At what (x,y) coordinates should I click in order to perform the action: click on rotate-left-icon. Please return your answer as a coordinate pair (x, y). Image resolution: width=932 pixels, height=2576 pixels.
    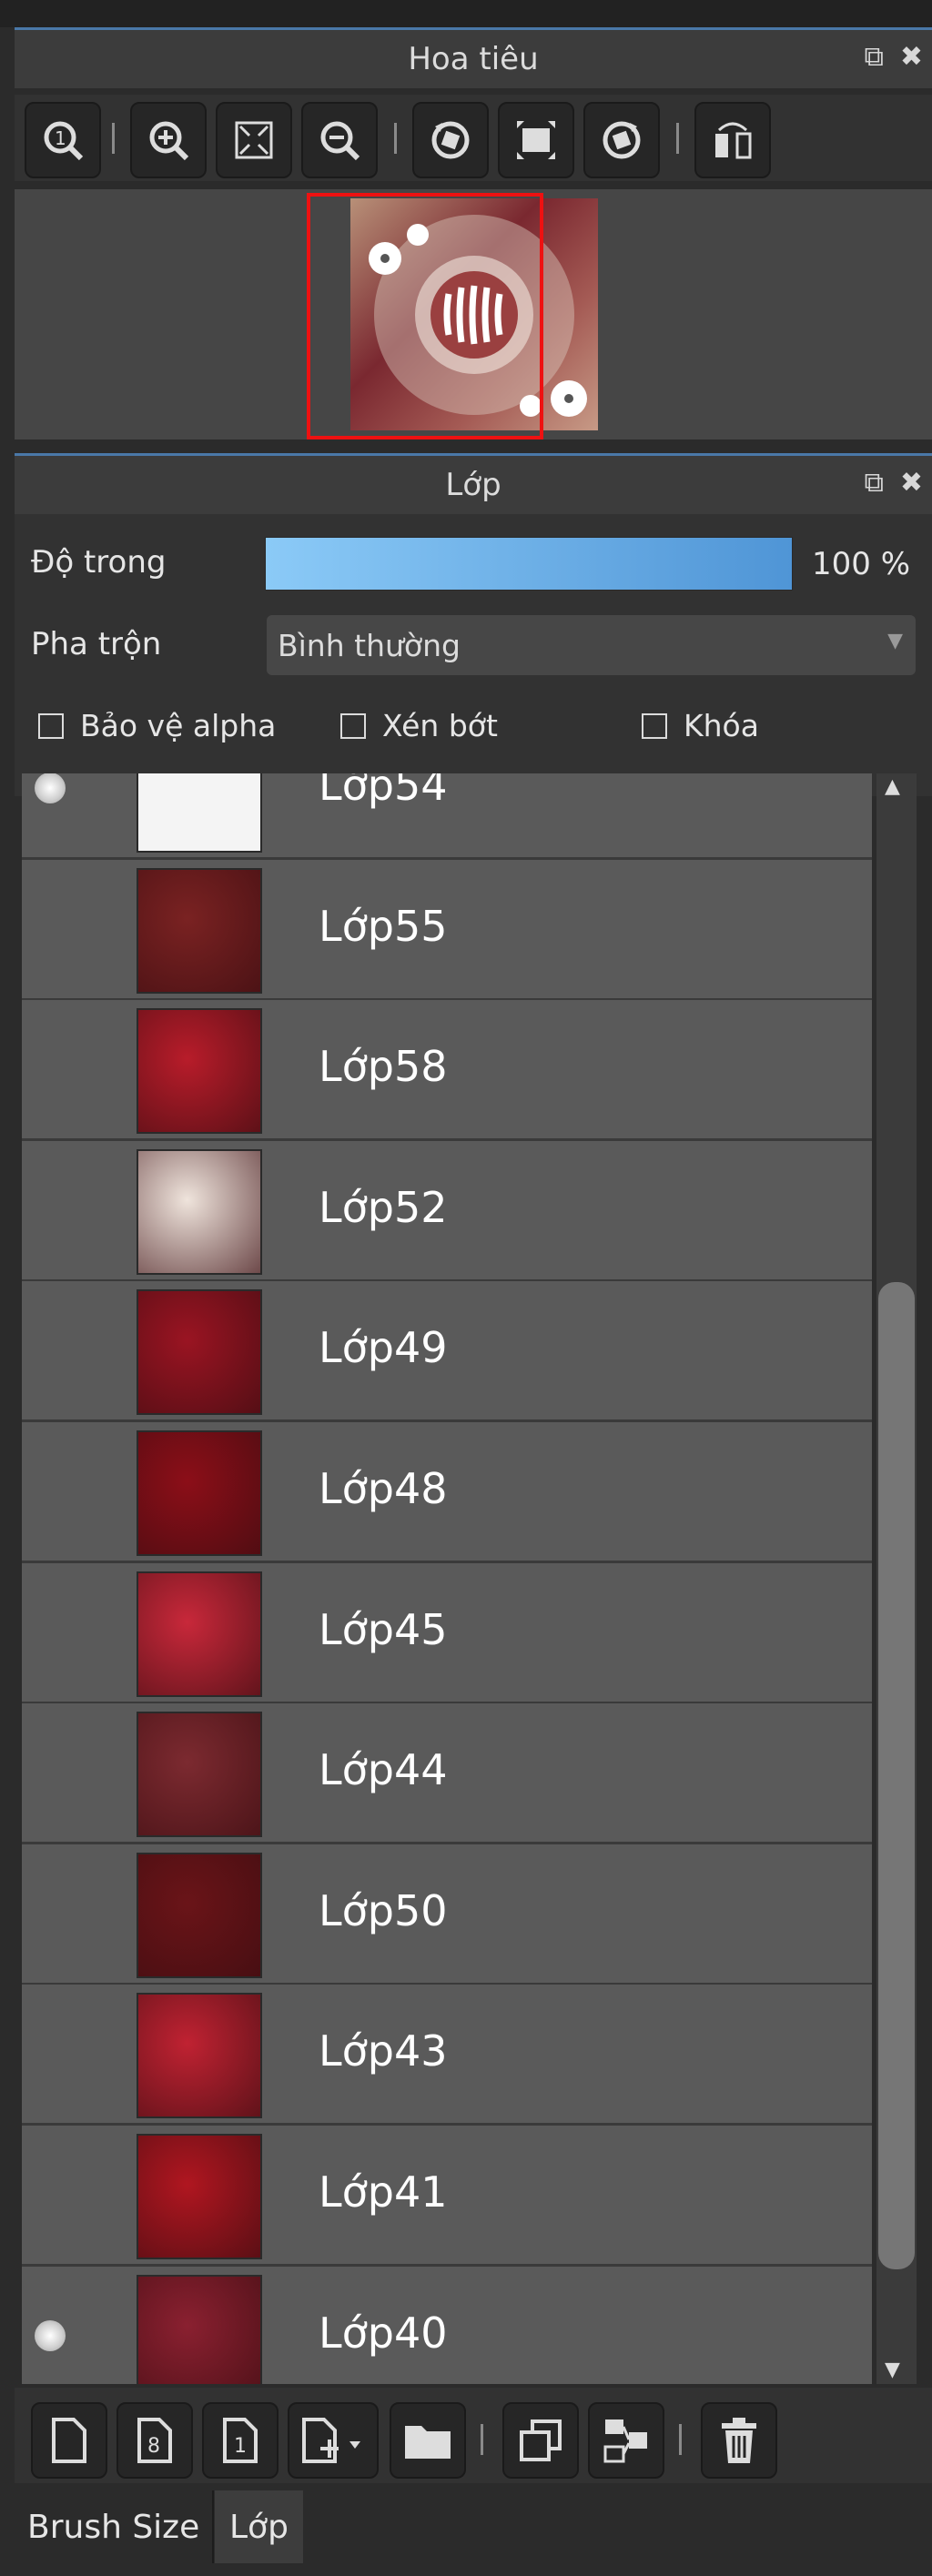
    Looking at the image, I should click on (450, 140).